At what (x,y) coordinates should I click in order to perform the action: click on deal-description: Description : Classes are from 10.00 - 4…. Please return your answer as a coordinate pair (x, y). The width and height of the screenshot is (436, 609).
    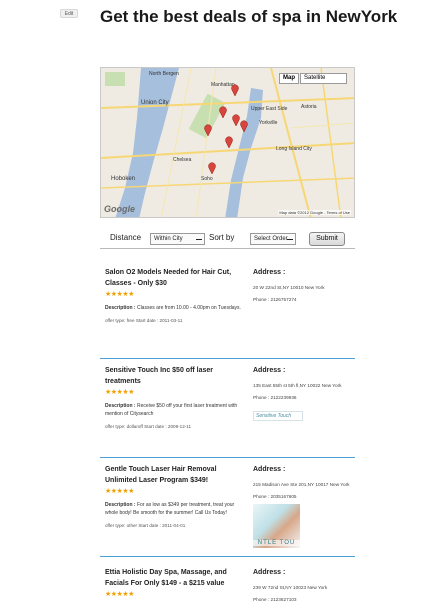
    Looking at the image, I should click on (175, 308).